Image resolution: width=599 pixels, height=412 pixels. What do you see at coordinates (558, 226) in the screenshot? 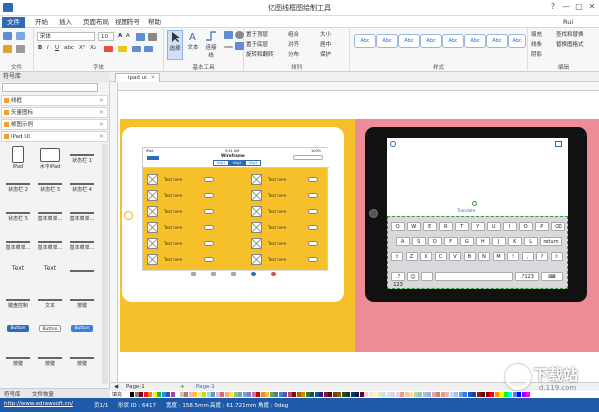
I see `keyboard-key: ⌫` at bounding box center [558, 226].